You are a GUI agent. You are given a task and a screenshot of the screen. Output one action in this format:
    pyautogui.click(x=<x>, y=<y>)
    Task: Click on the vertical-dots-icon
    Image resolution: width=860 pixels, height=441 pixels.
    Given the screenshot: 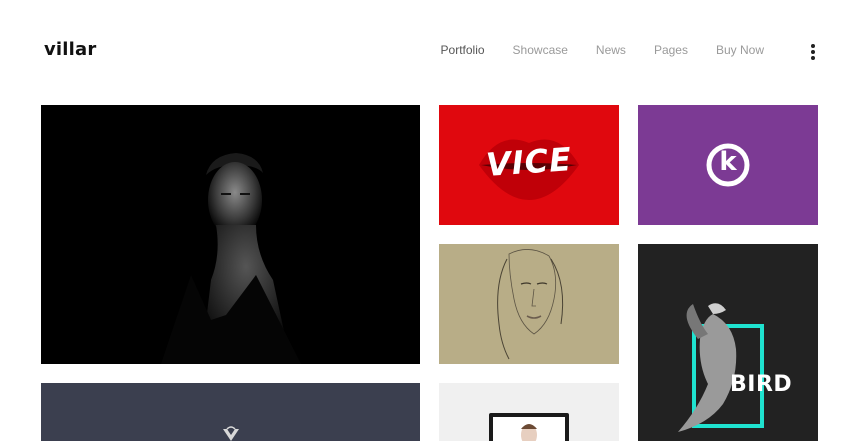 What is the action you would take?
    pyautogui.click(x=813, y=52)
    